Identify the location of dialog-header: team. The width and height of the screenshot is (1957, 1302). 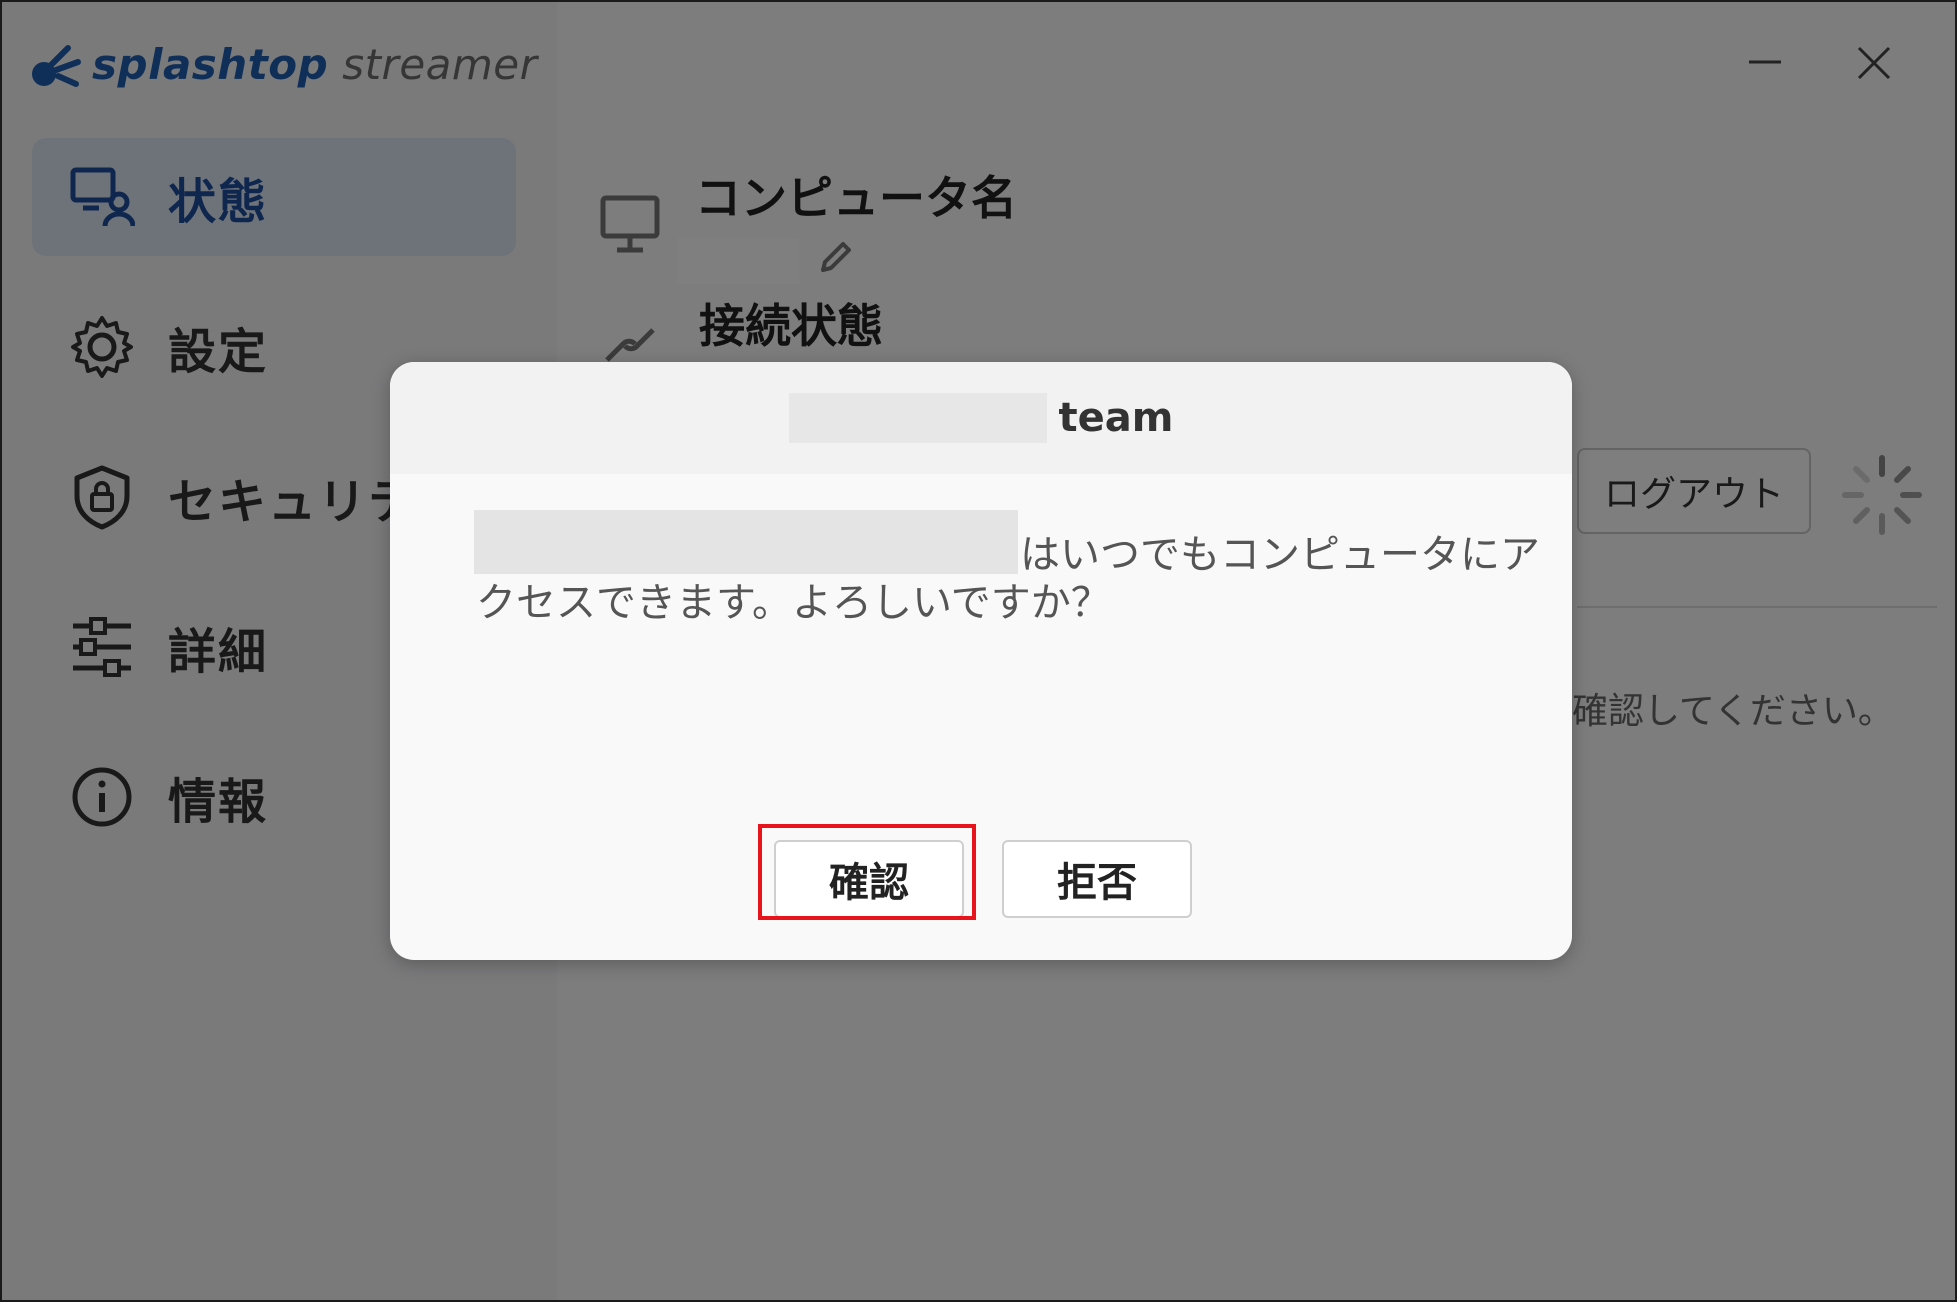
(981, 418).